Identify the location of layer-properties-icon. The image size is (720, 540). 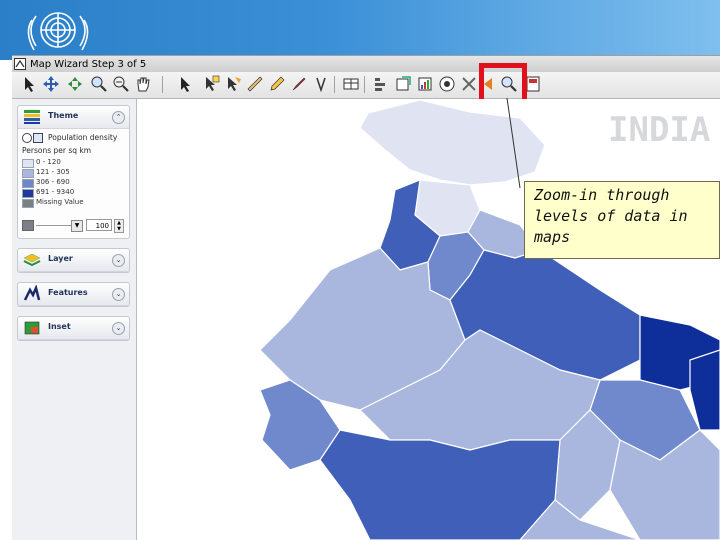
(381, 84).